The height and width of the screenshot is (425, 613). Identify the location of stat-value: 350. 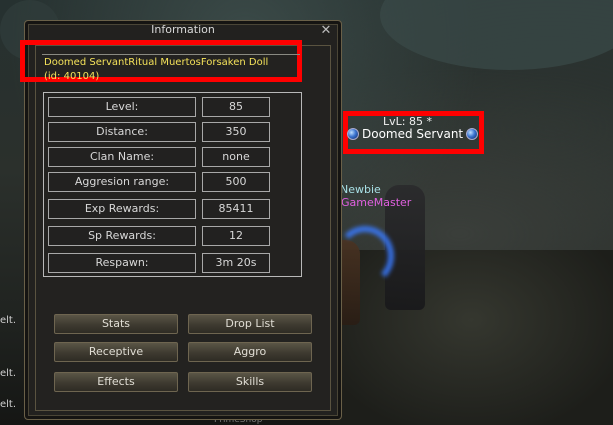
(236, 132).